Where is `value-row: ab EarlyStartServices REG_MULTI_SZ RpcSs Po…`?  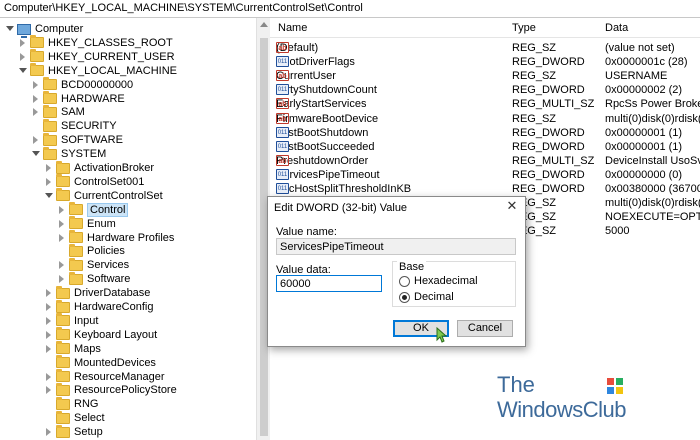 value-row: ab EarlyStartServices REG_MULTI_SZ RpcSs Po… is located at coordinates (485, 105).